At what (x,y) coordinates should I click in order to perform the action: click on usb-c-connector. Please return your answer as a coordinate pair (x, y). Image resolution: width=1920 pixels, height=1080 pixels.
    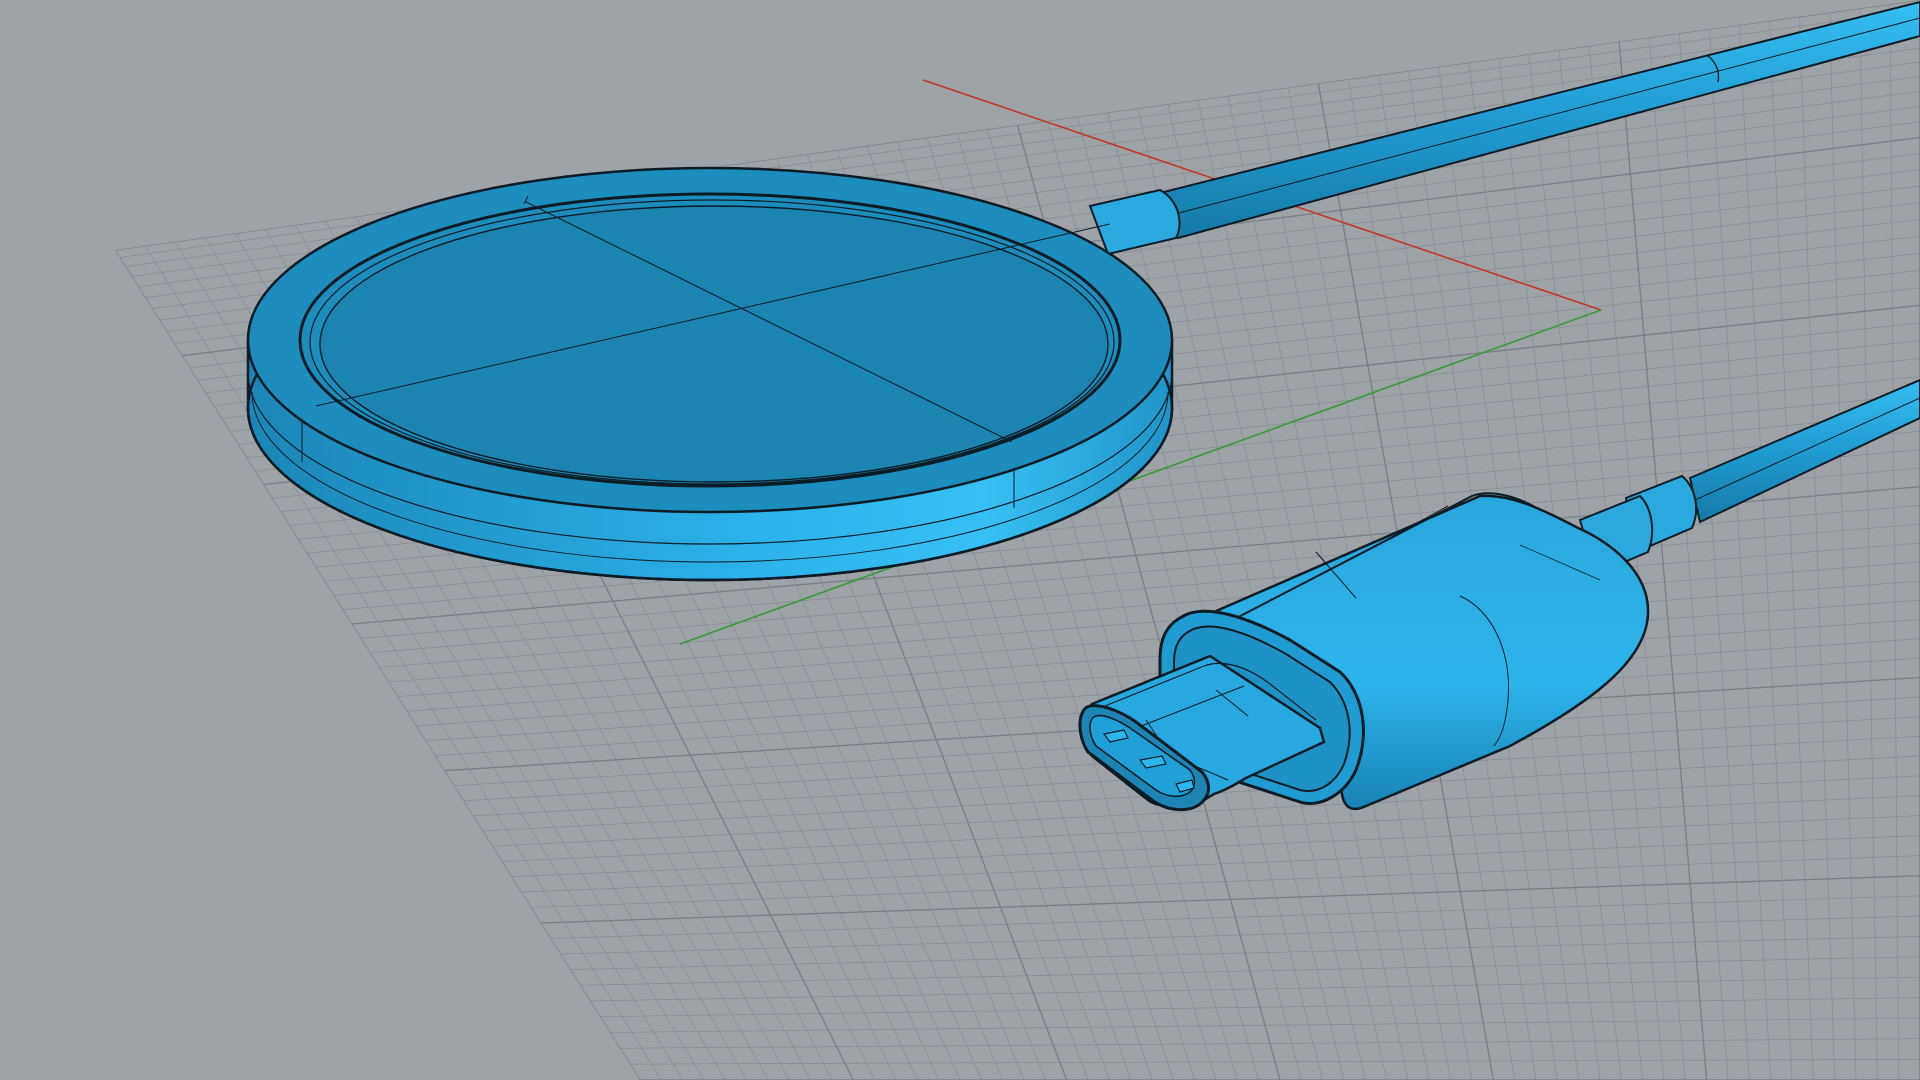
    Looking at the image, I should click on (1364, 651).